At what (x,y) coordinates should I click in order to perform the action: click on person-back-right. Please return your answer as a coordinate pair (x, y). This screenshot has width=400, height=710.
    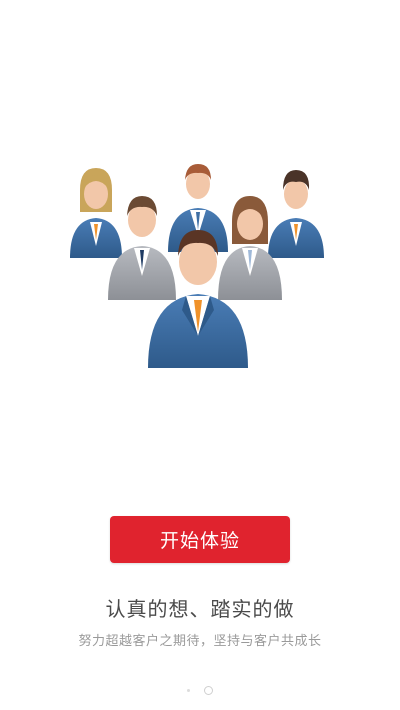
    Looking at the image, I should click on (296, 214).